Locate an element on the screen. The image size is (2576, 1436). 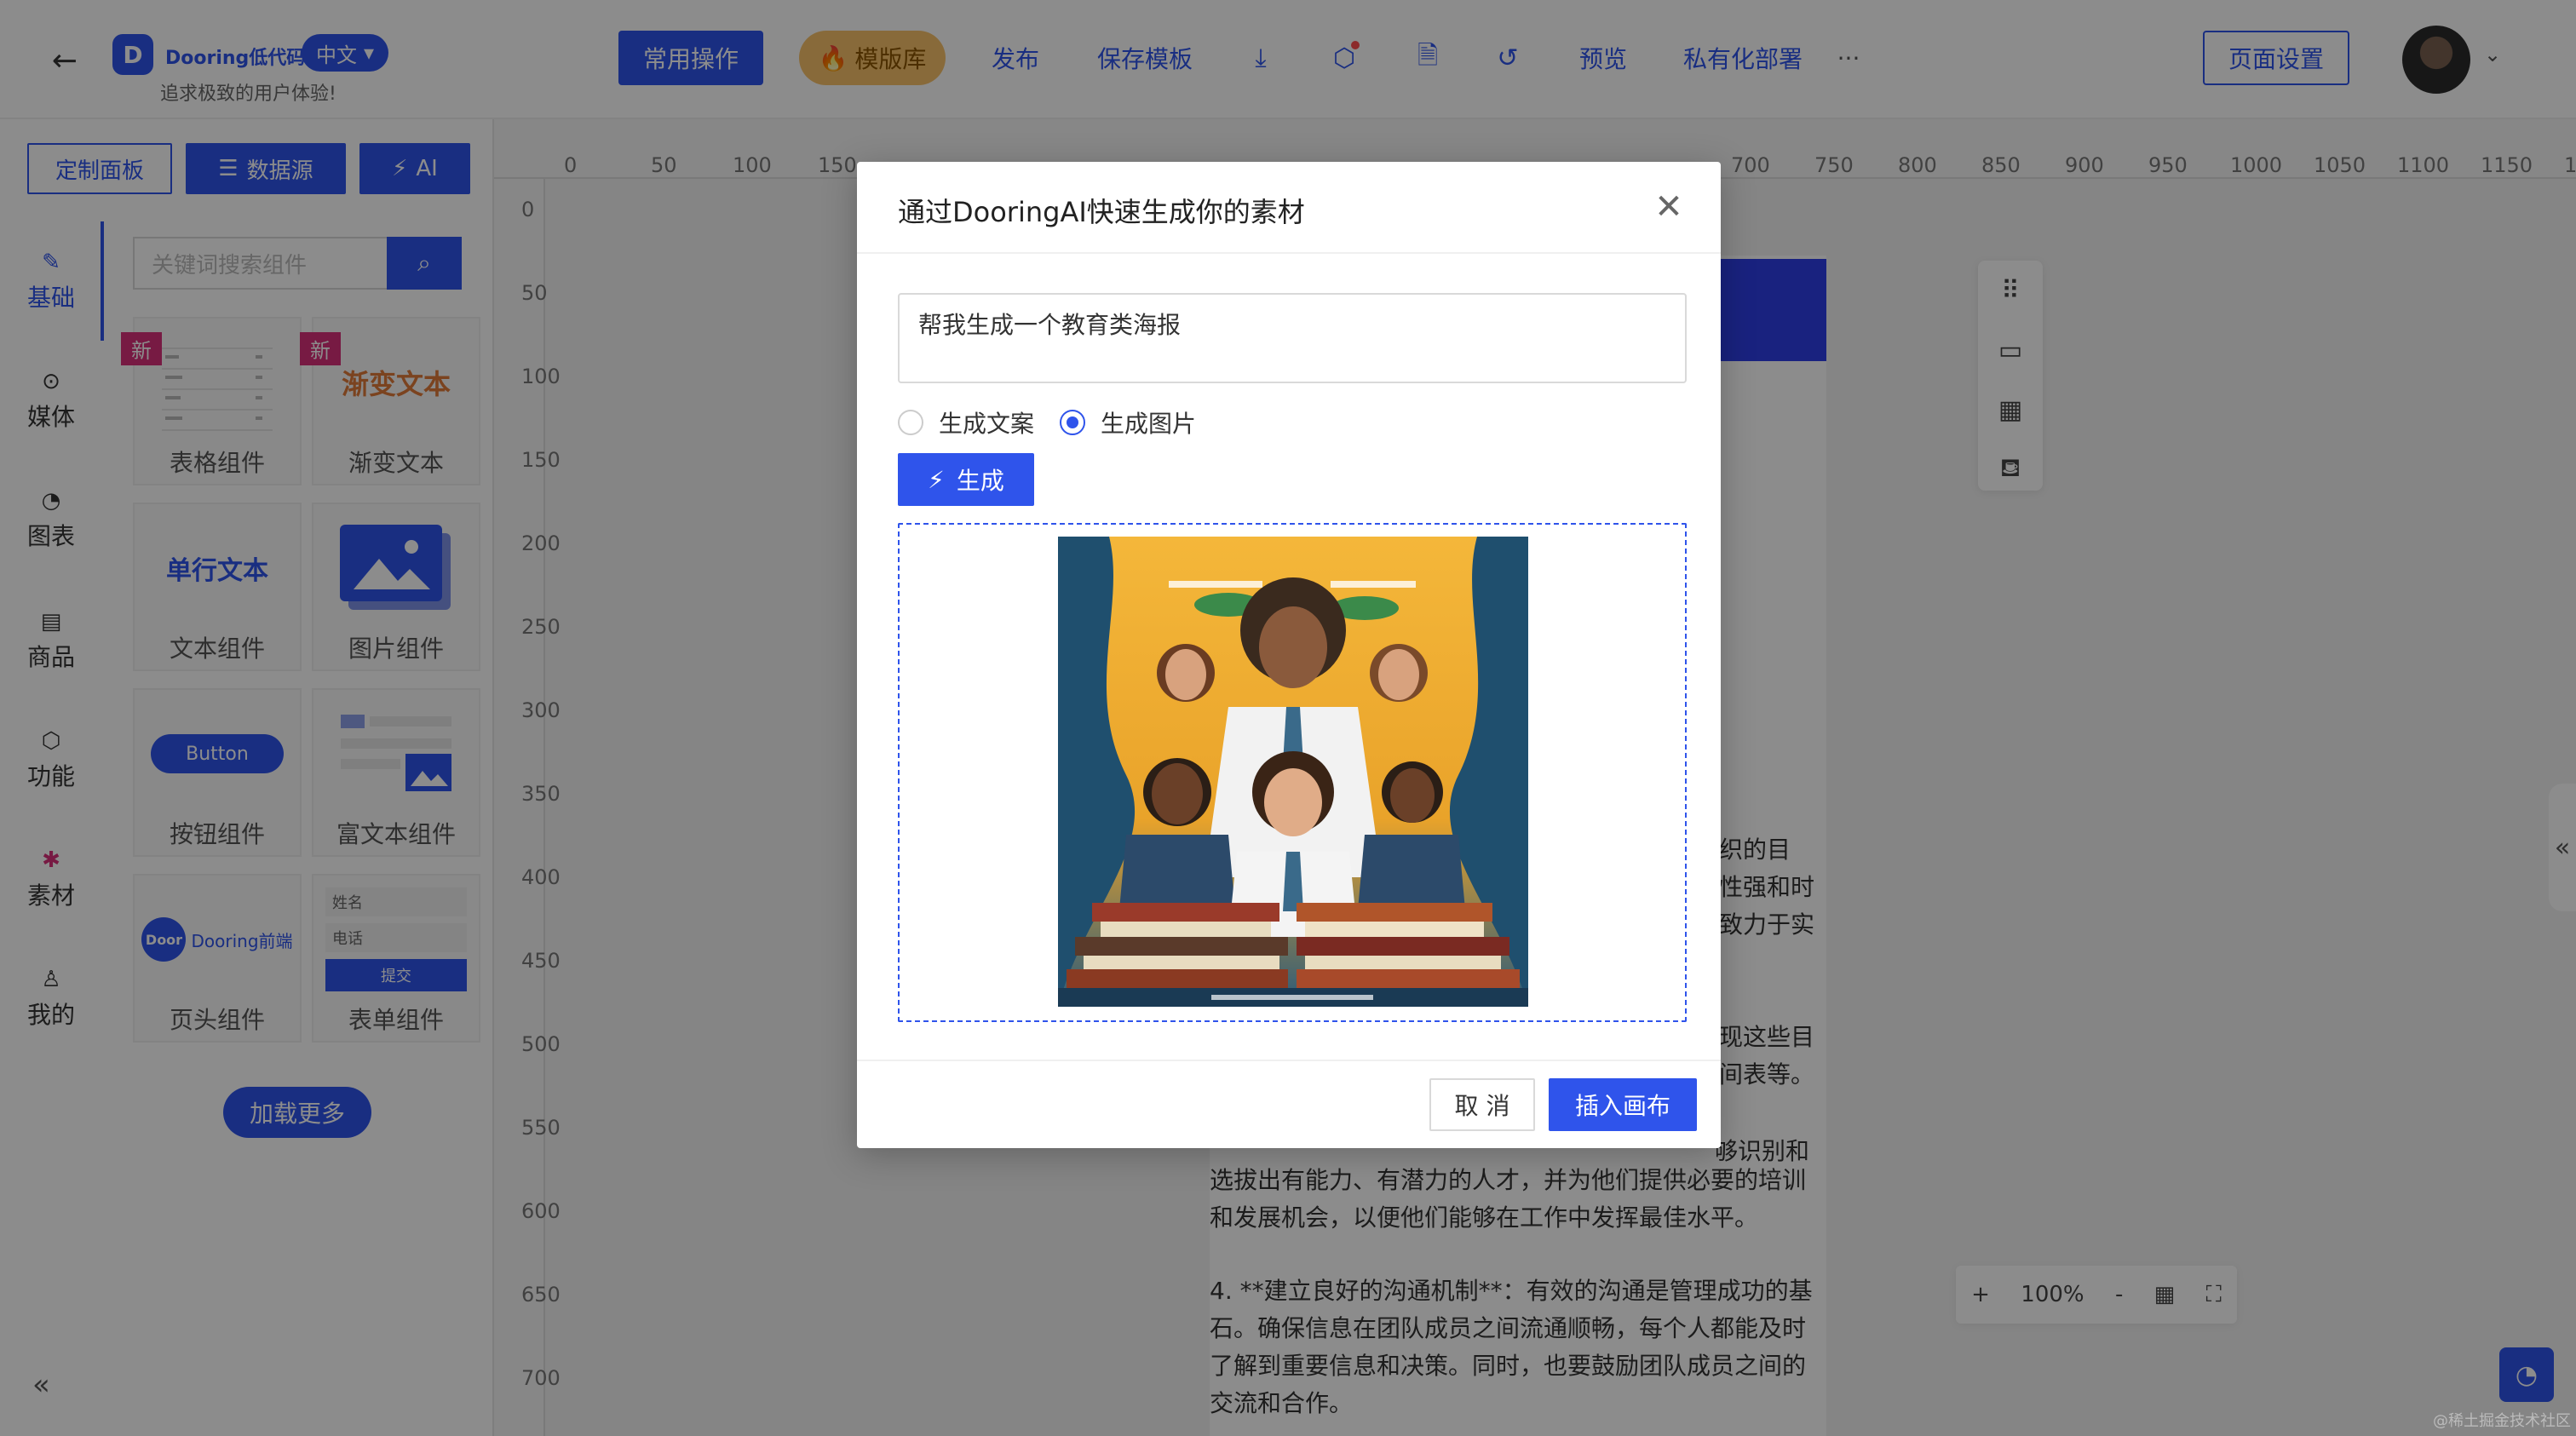
education-poster-illustration is located at coordinates (1293, 772).